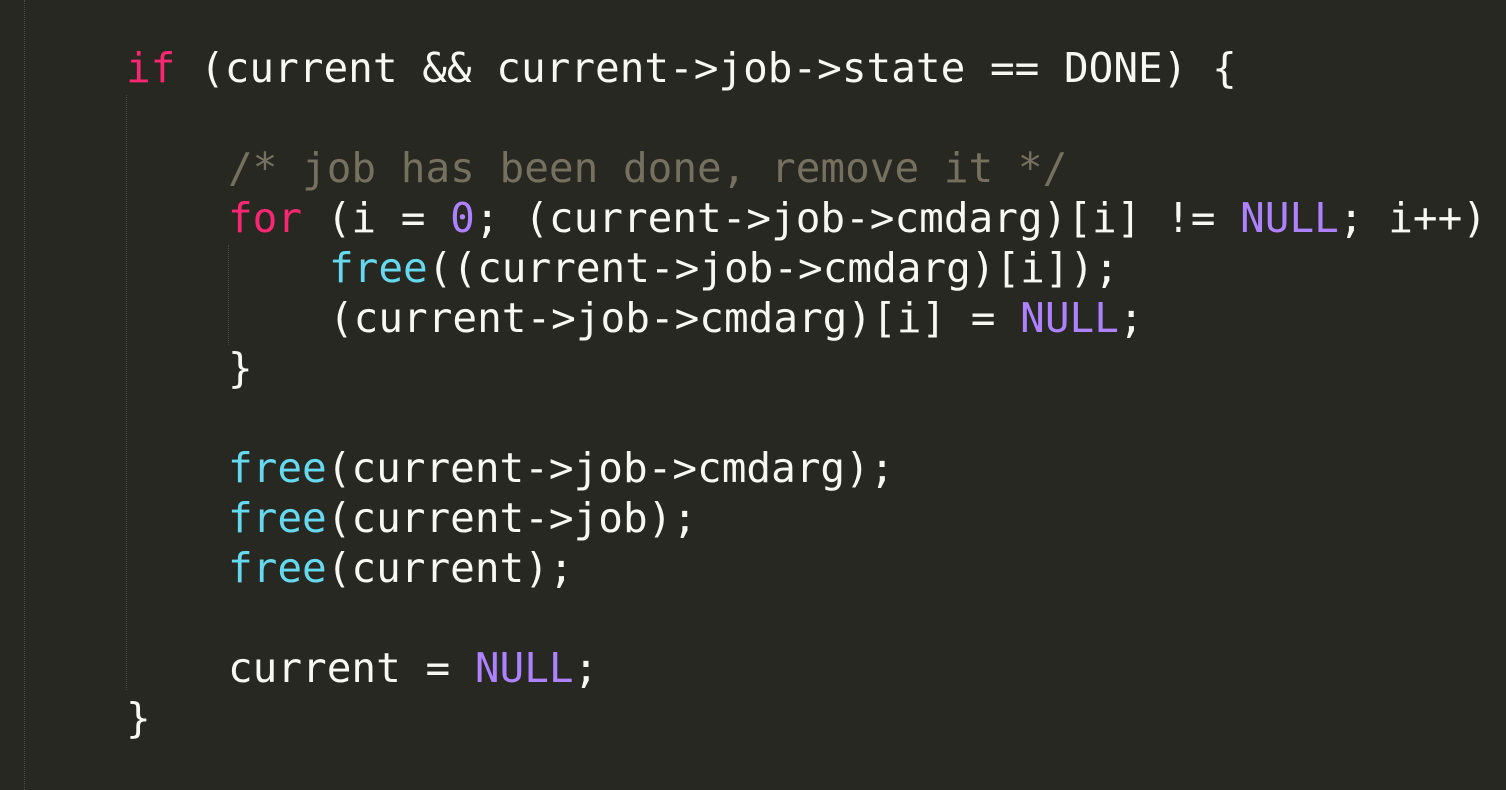  What do you see at coordinates (376, 218) in the screenshot?
I see `code-token: (i =` at bounding box center [376, 218].